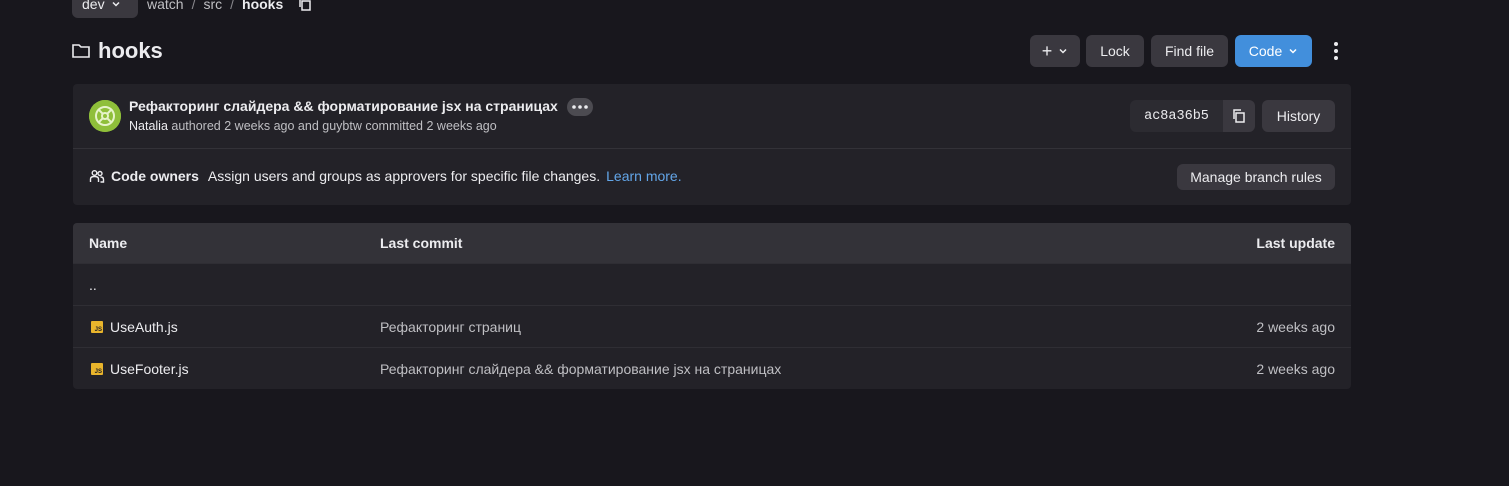  Describe the element at coordinates (421, 243) in the screenshot. I see `column-header-last-commit: Last commit` at that location.